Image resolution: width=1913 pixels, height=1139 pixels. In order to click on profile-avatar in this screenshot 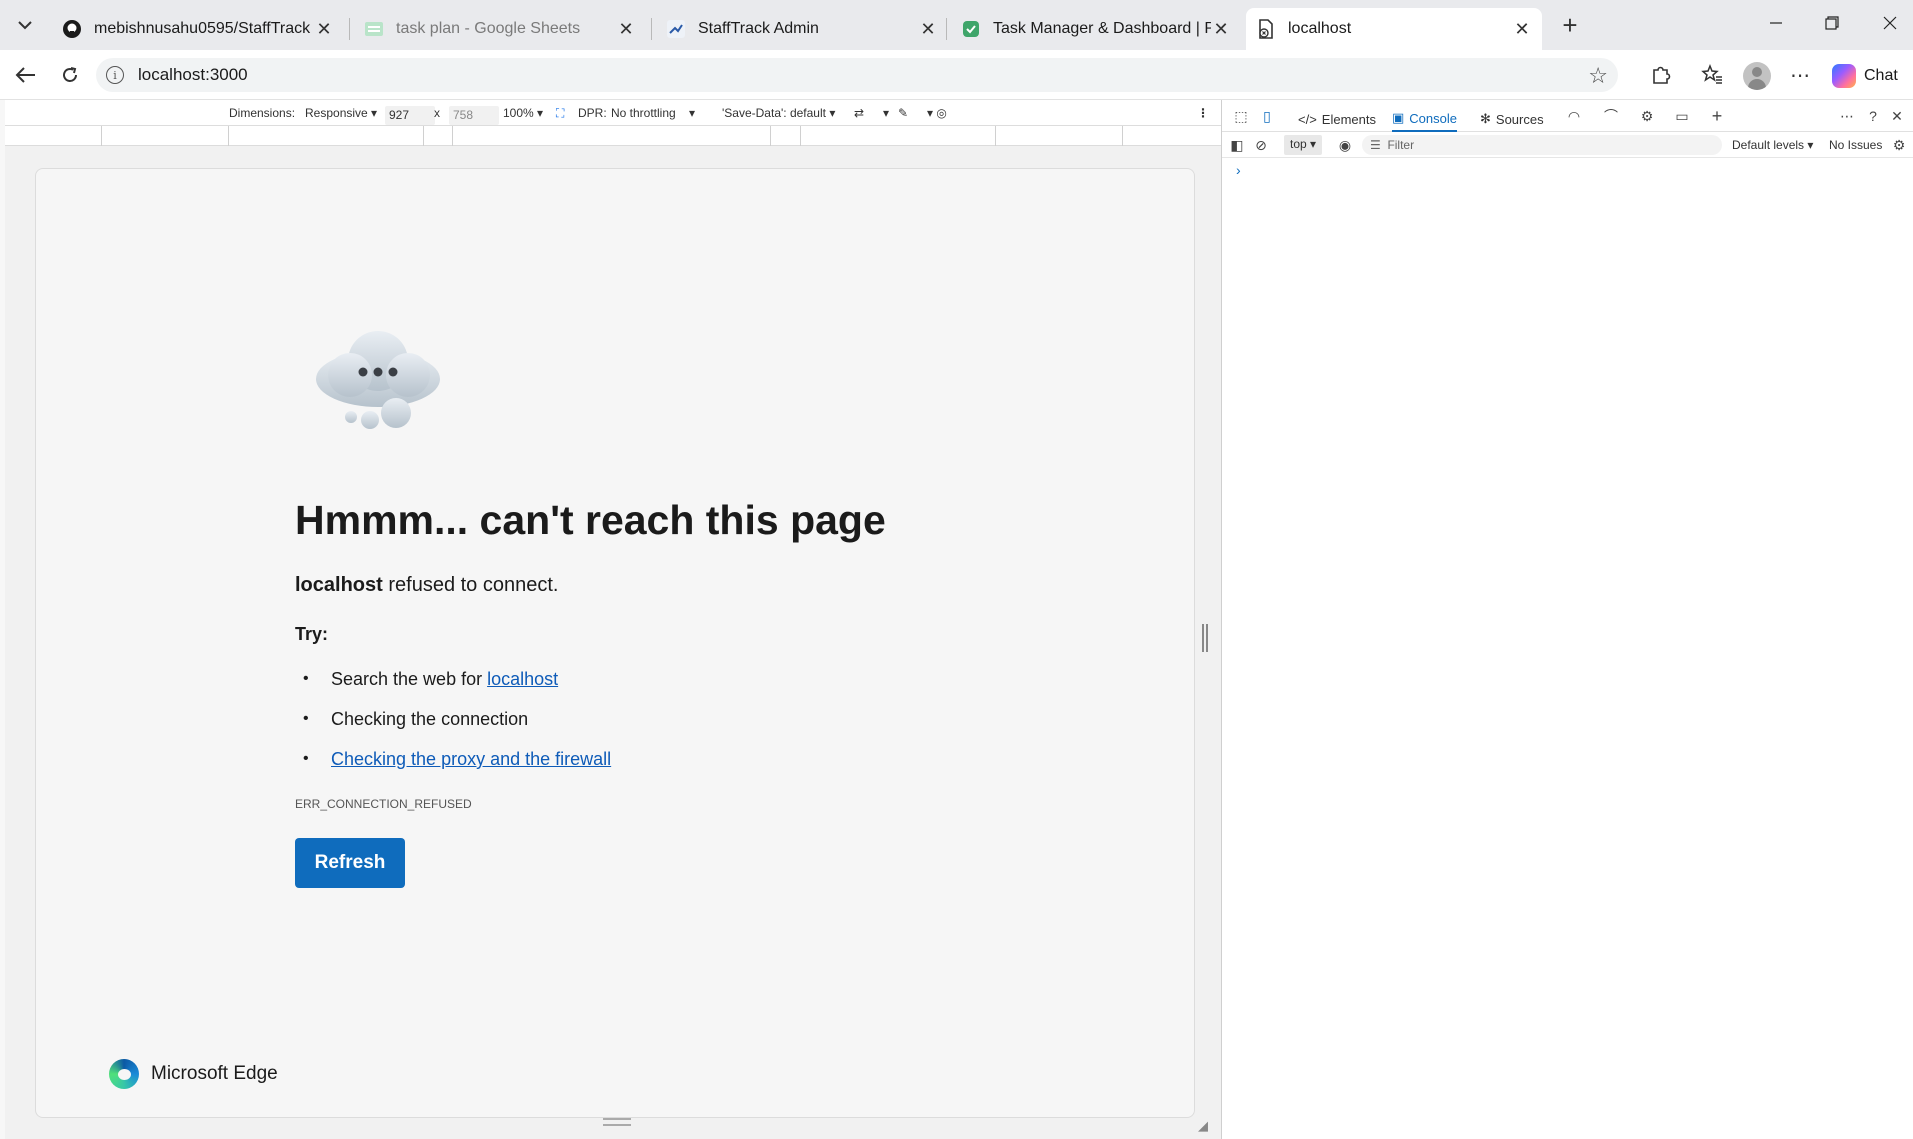, I will do `click(1757, 76)`.